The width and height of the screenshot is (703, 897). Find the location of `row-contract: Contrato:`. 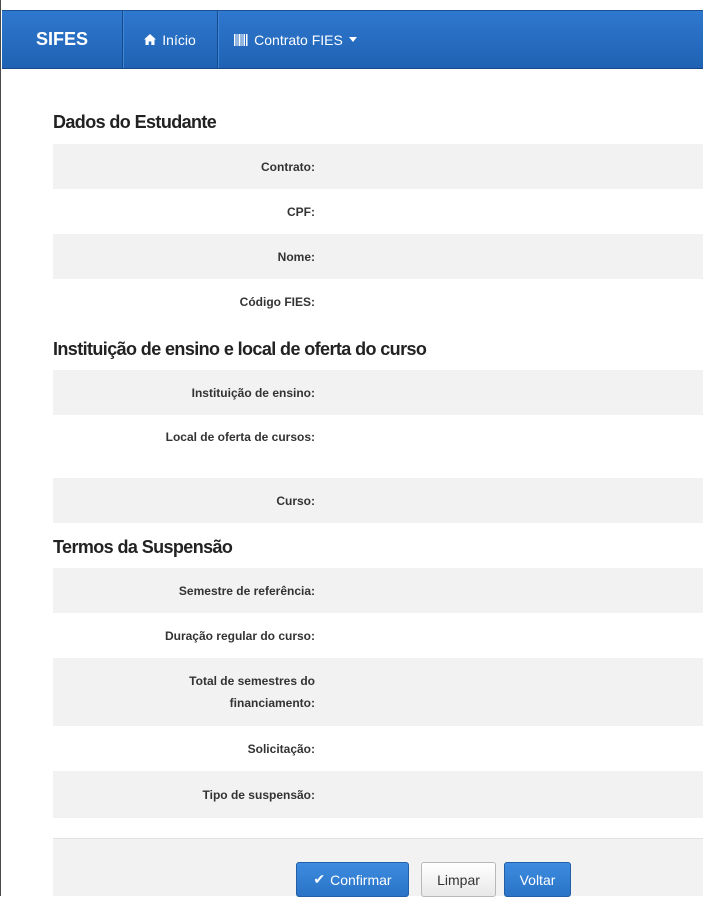

row-contract: Contrato: is located at coordinates (378, 166).